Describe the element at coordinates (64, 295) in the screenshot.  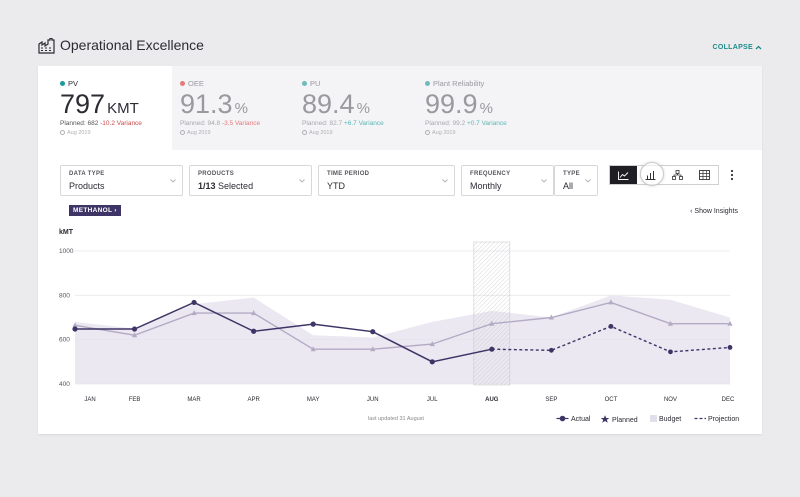
I see `y-tick-label: 800` at that location.